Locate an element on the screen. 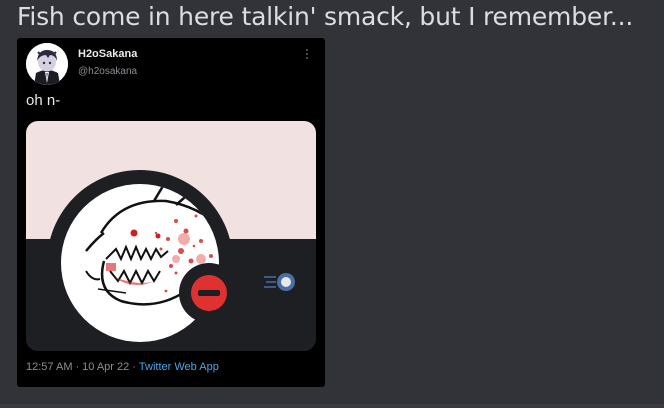  tweet-date: 10 Apr 22 is located at coordinates (105, 367).